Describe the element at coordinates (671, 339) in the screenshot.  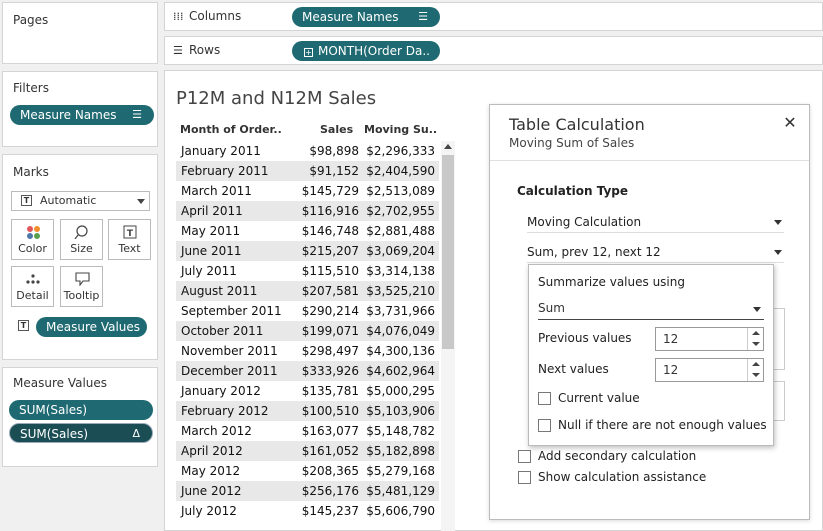
I see `previous-values-value: 12` at that location.